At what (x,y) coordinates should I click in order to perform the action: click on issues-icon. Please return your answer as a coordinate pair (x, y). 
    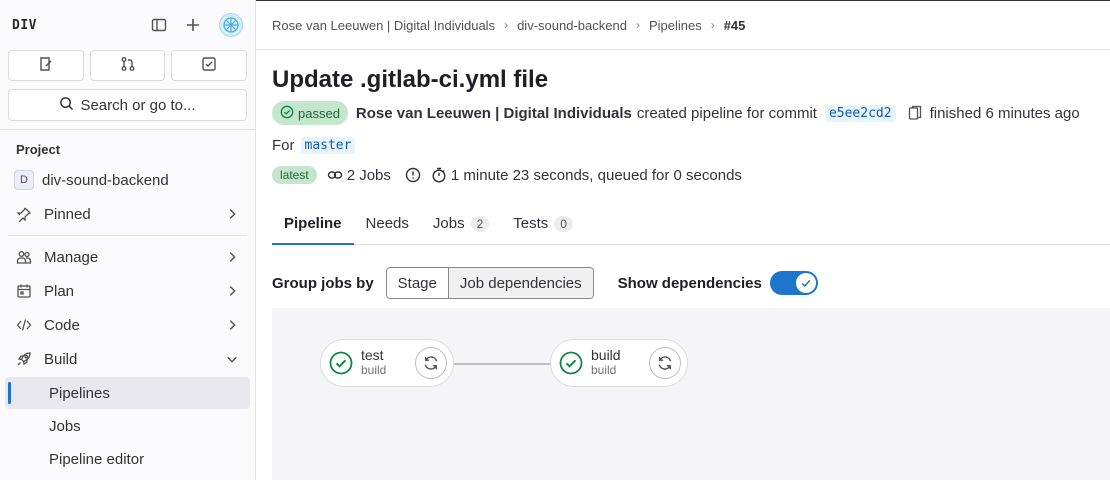
    Looking at the image, I should click on (46, 65).